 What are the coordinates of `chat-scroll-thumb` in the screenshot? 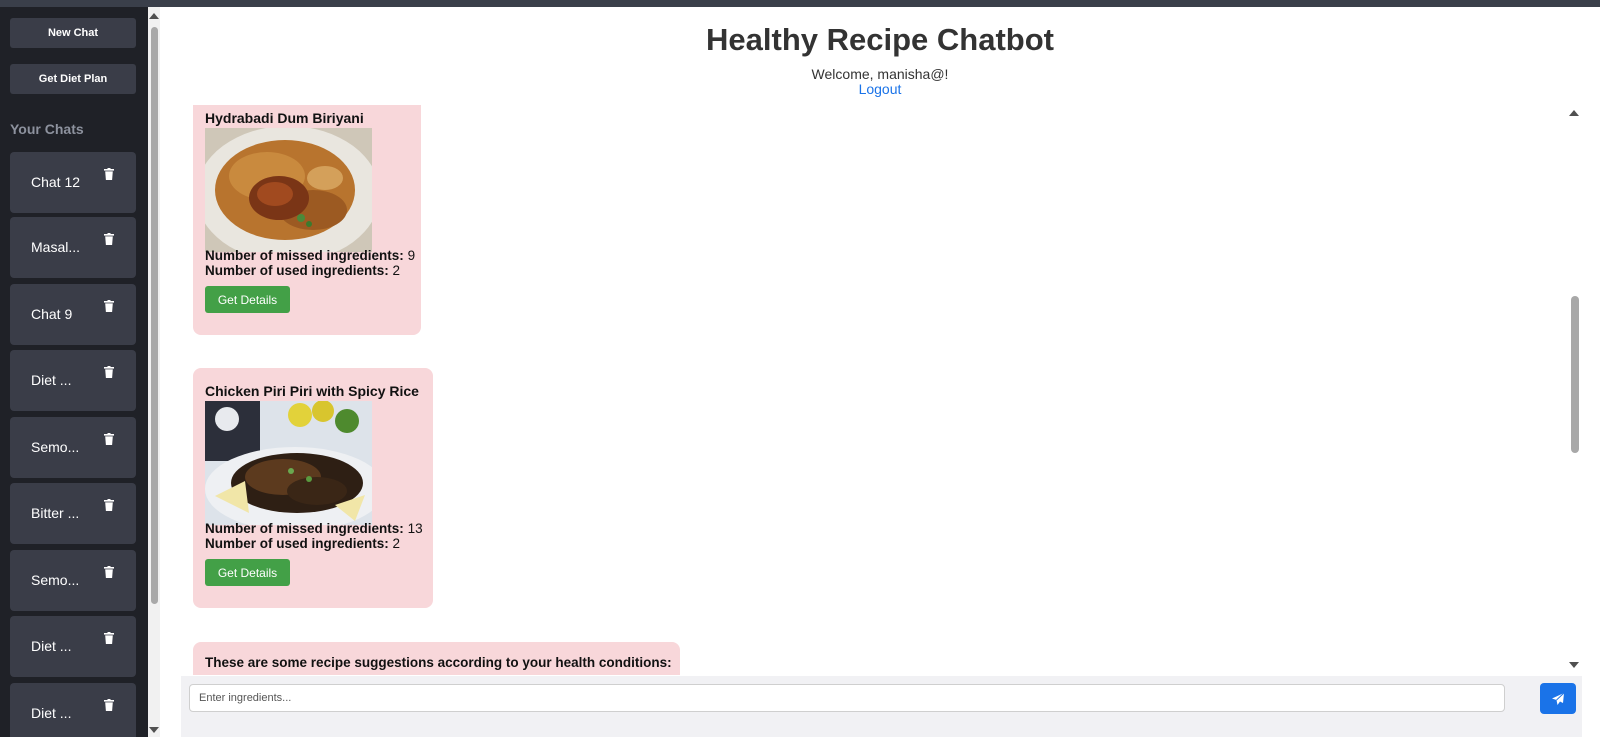 It's located at (1575, 374).